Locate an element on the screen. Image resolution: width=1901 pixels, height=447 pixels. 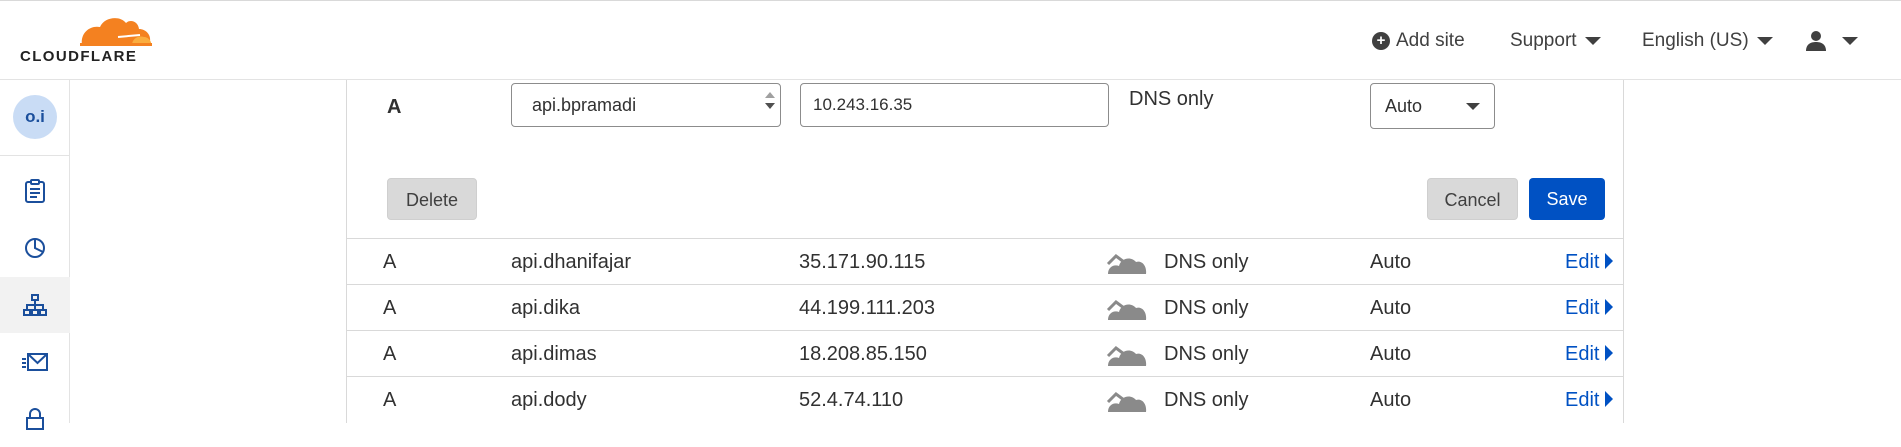
sidebar-item-email is located at coordinates (35, 362).